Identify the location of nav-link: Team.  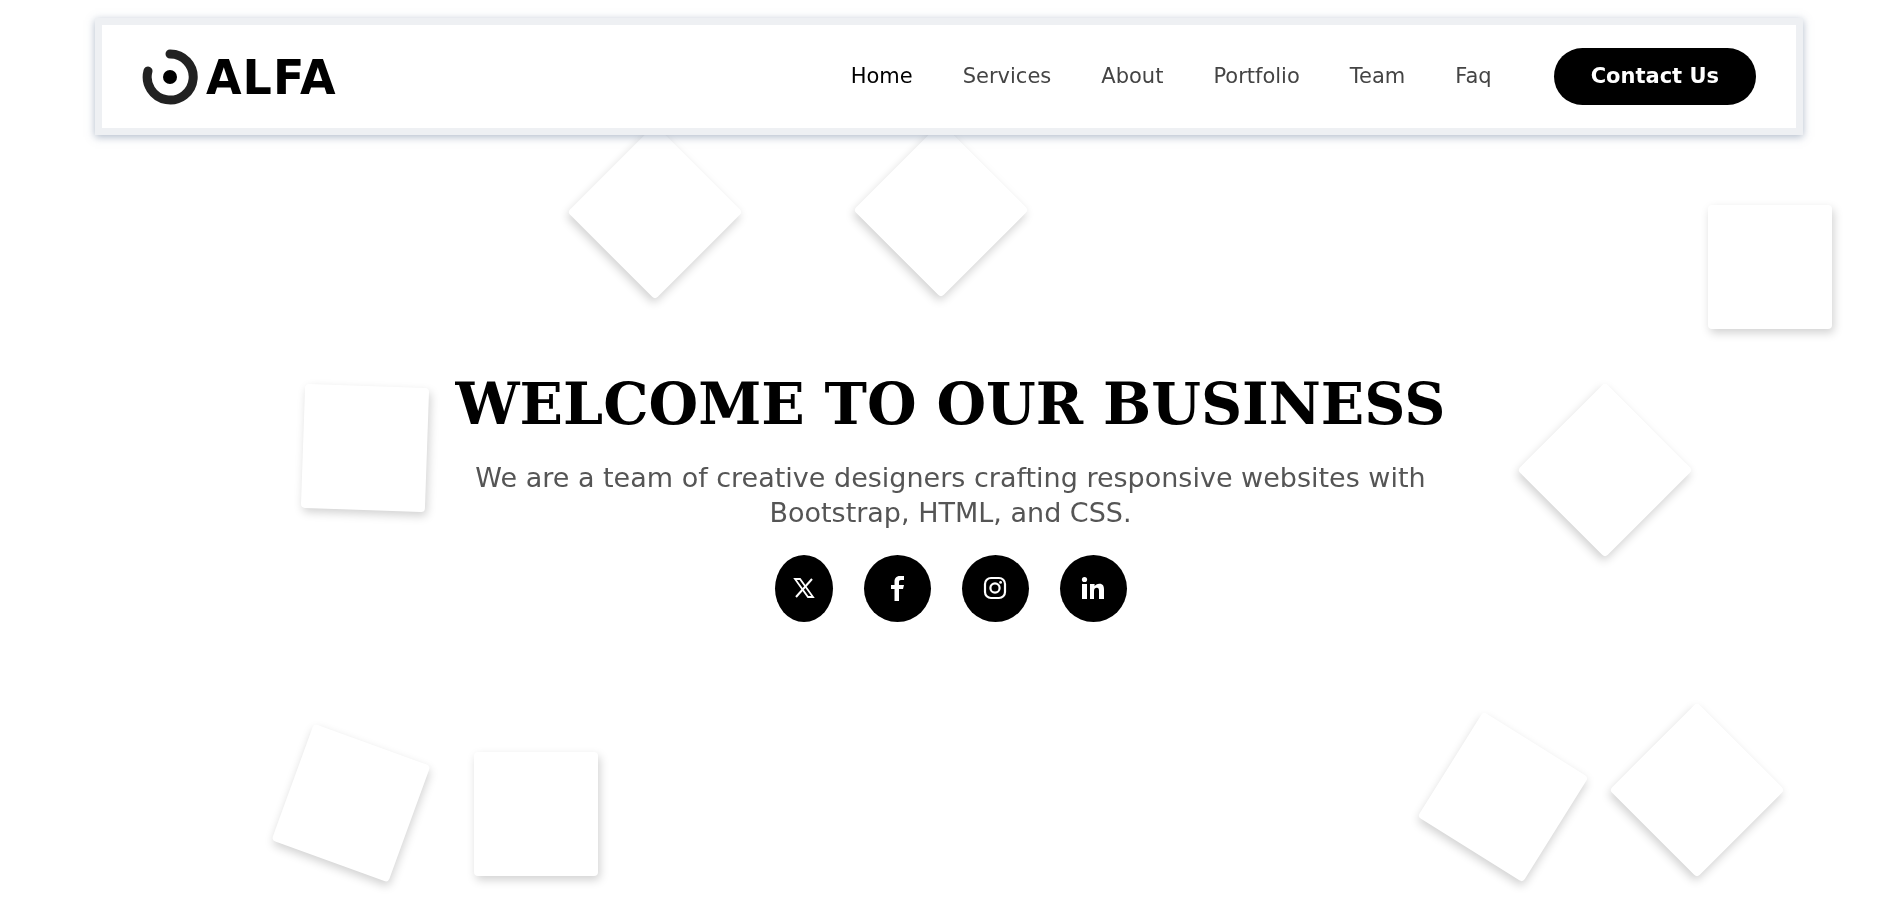
(1377, 76).